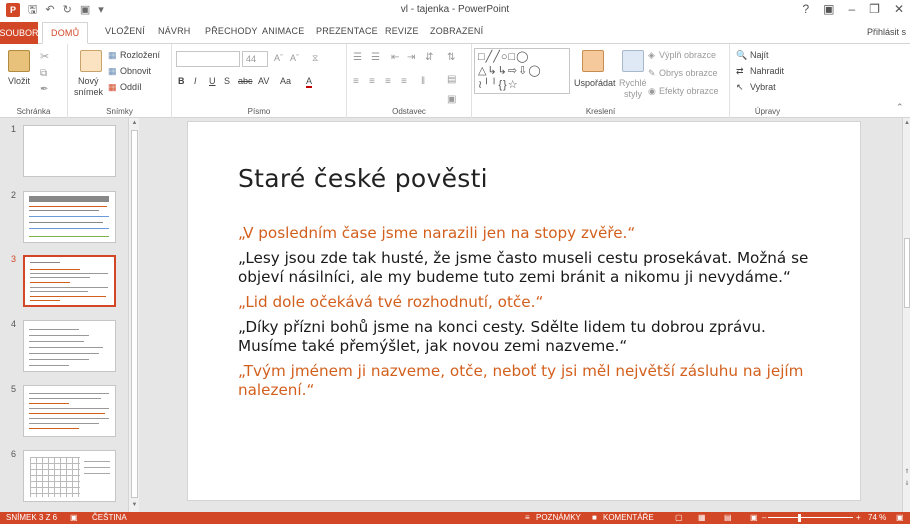  What do you see at coordinates (309, 82) in the screenshot?
I see `font-color-button: A` at bounding box center [309, 82].